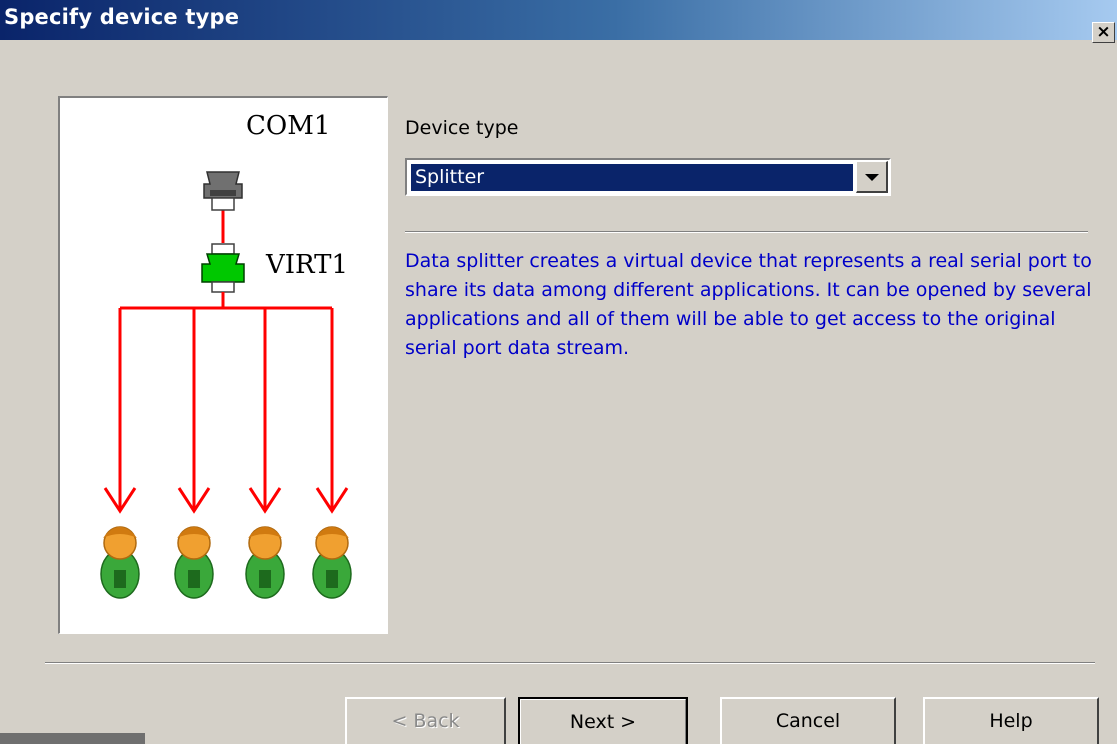  What do you see at coordinates (808, 720) in the screenshot?
I see `cancel-button: Cancel` at bounding box center [808, 720].